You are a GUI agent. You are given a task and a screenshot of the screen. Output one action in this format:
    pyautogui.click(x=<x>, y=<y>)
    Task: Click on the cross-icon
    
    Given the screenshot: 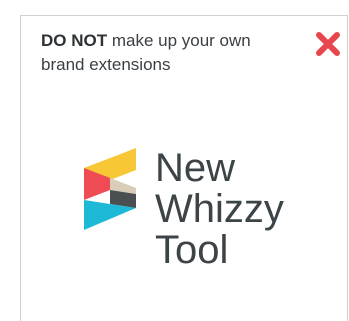 What is the action you would take?
    pyautogui.click(x=328, y=44)
    